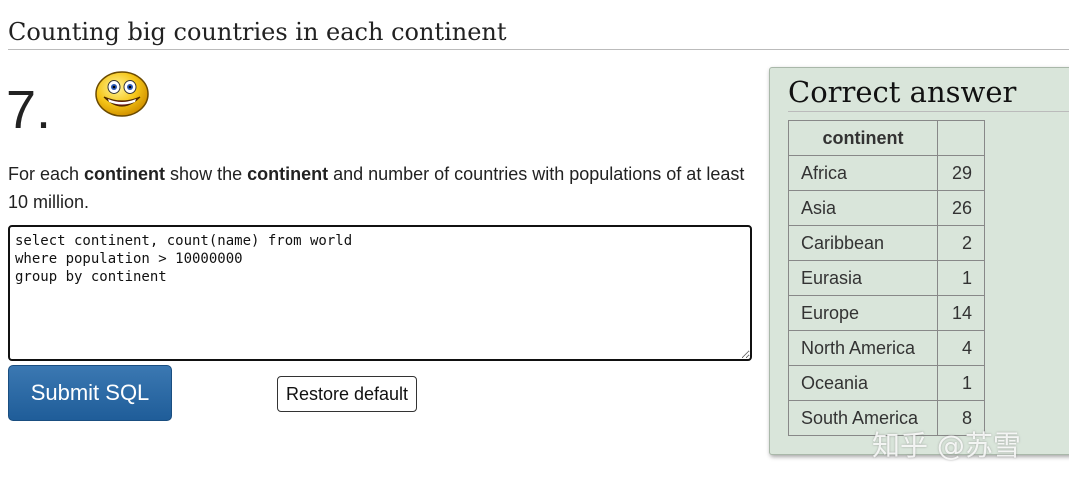  I want to click on count-cell: 26, so click(961, 208).